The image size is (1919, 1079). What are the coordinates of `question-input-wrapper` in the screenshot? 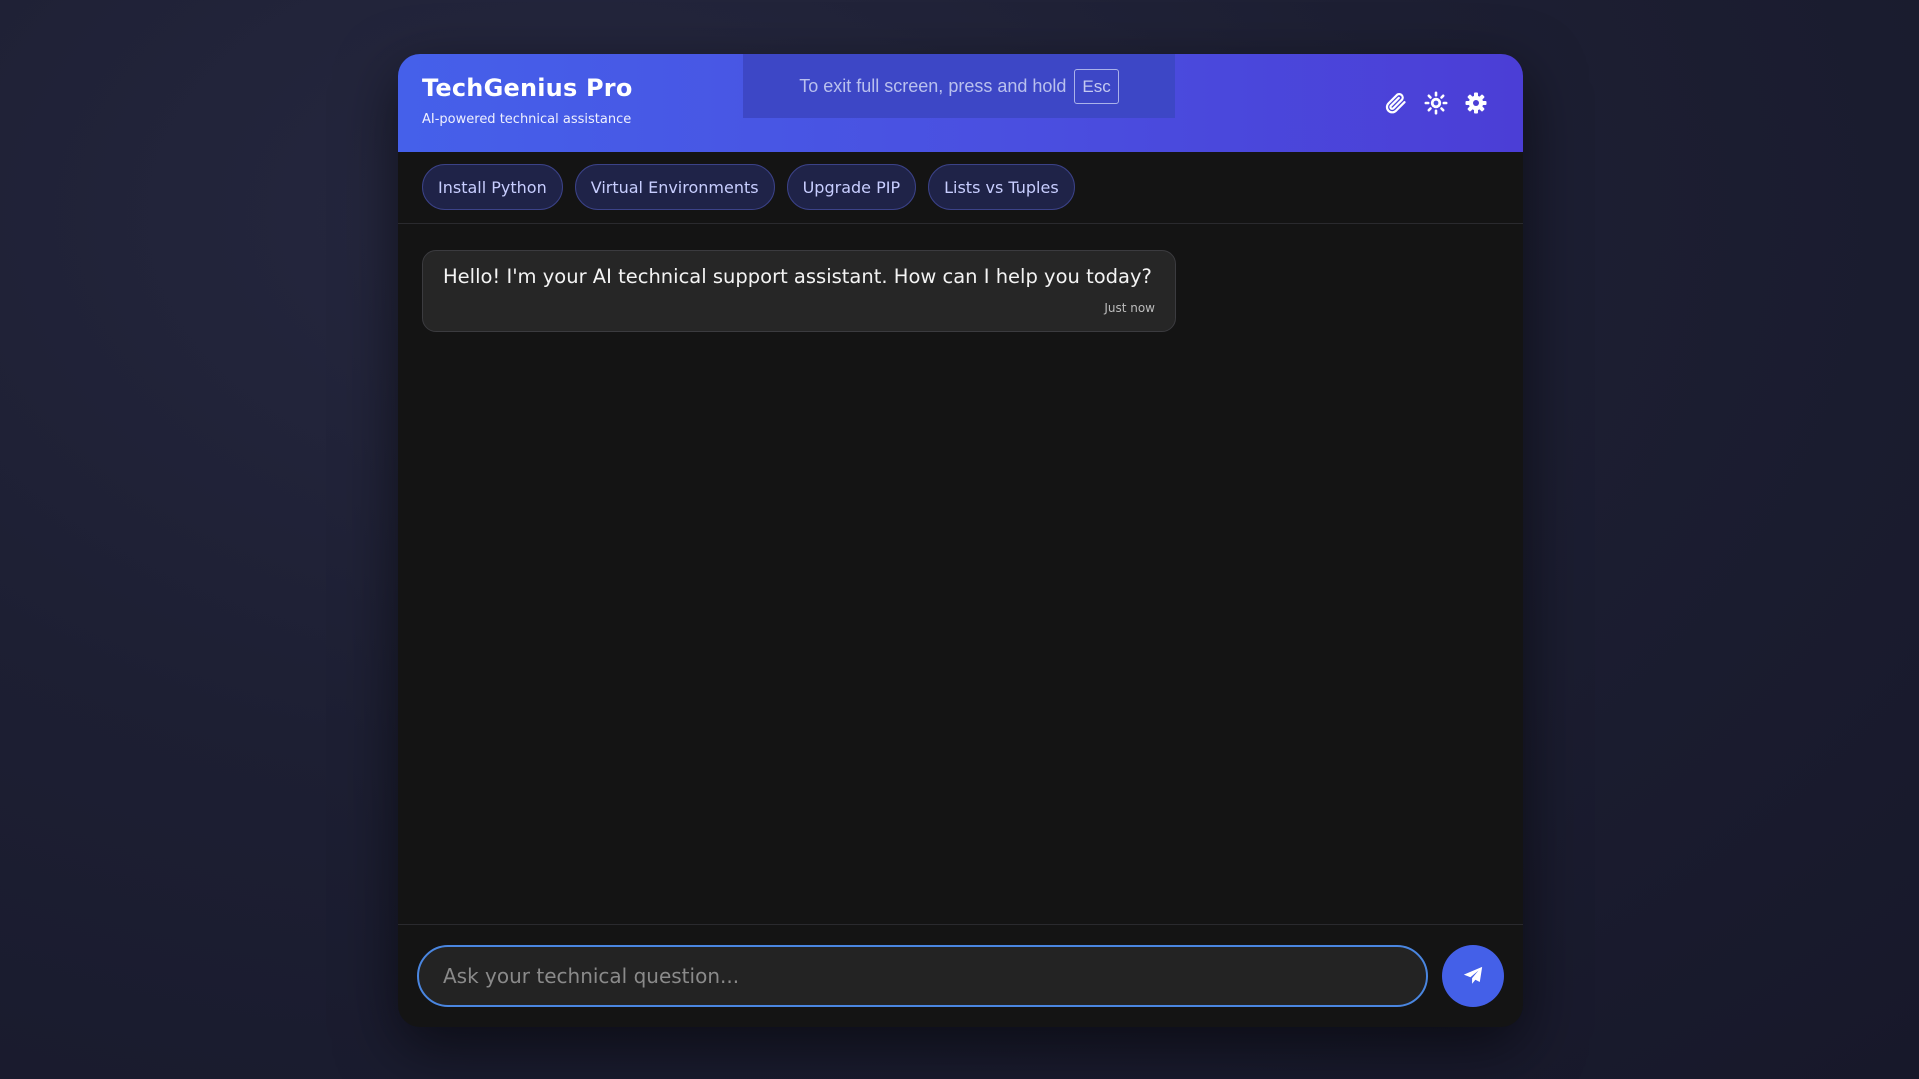 It's located at (922, 976).